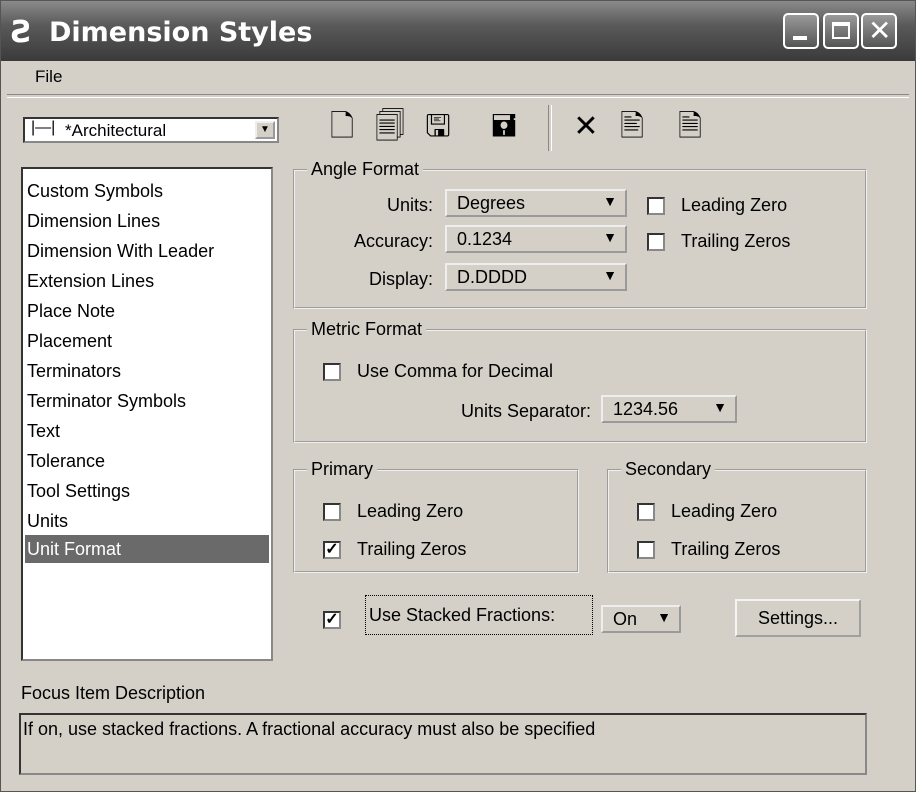  I want to click on secondary-trailing-zeros-label: Trailing Zeros, so click(725, 549).